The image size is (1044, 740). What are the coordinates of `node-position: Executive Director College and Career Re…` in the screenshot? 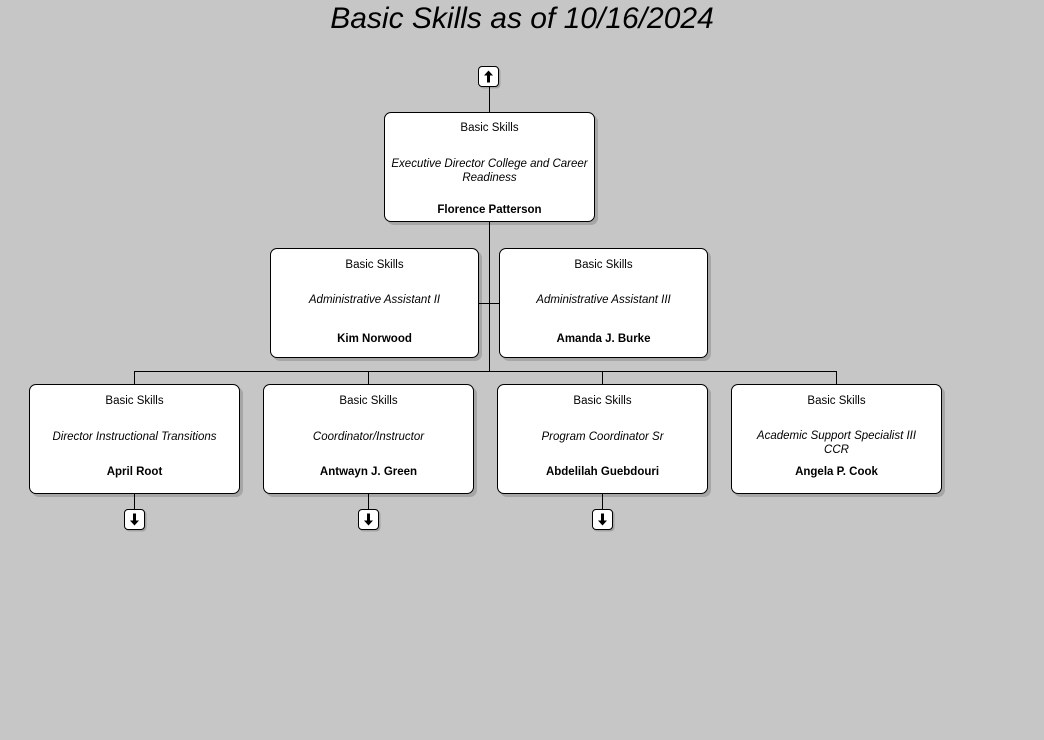 It's located at (489, 171).